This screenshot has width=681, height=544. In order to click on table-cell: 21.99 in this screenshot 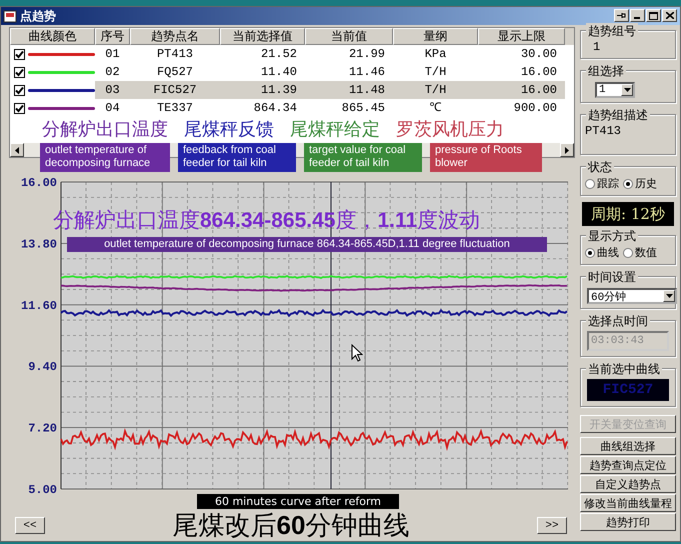, I will do `click(366, 54)`.